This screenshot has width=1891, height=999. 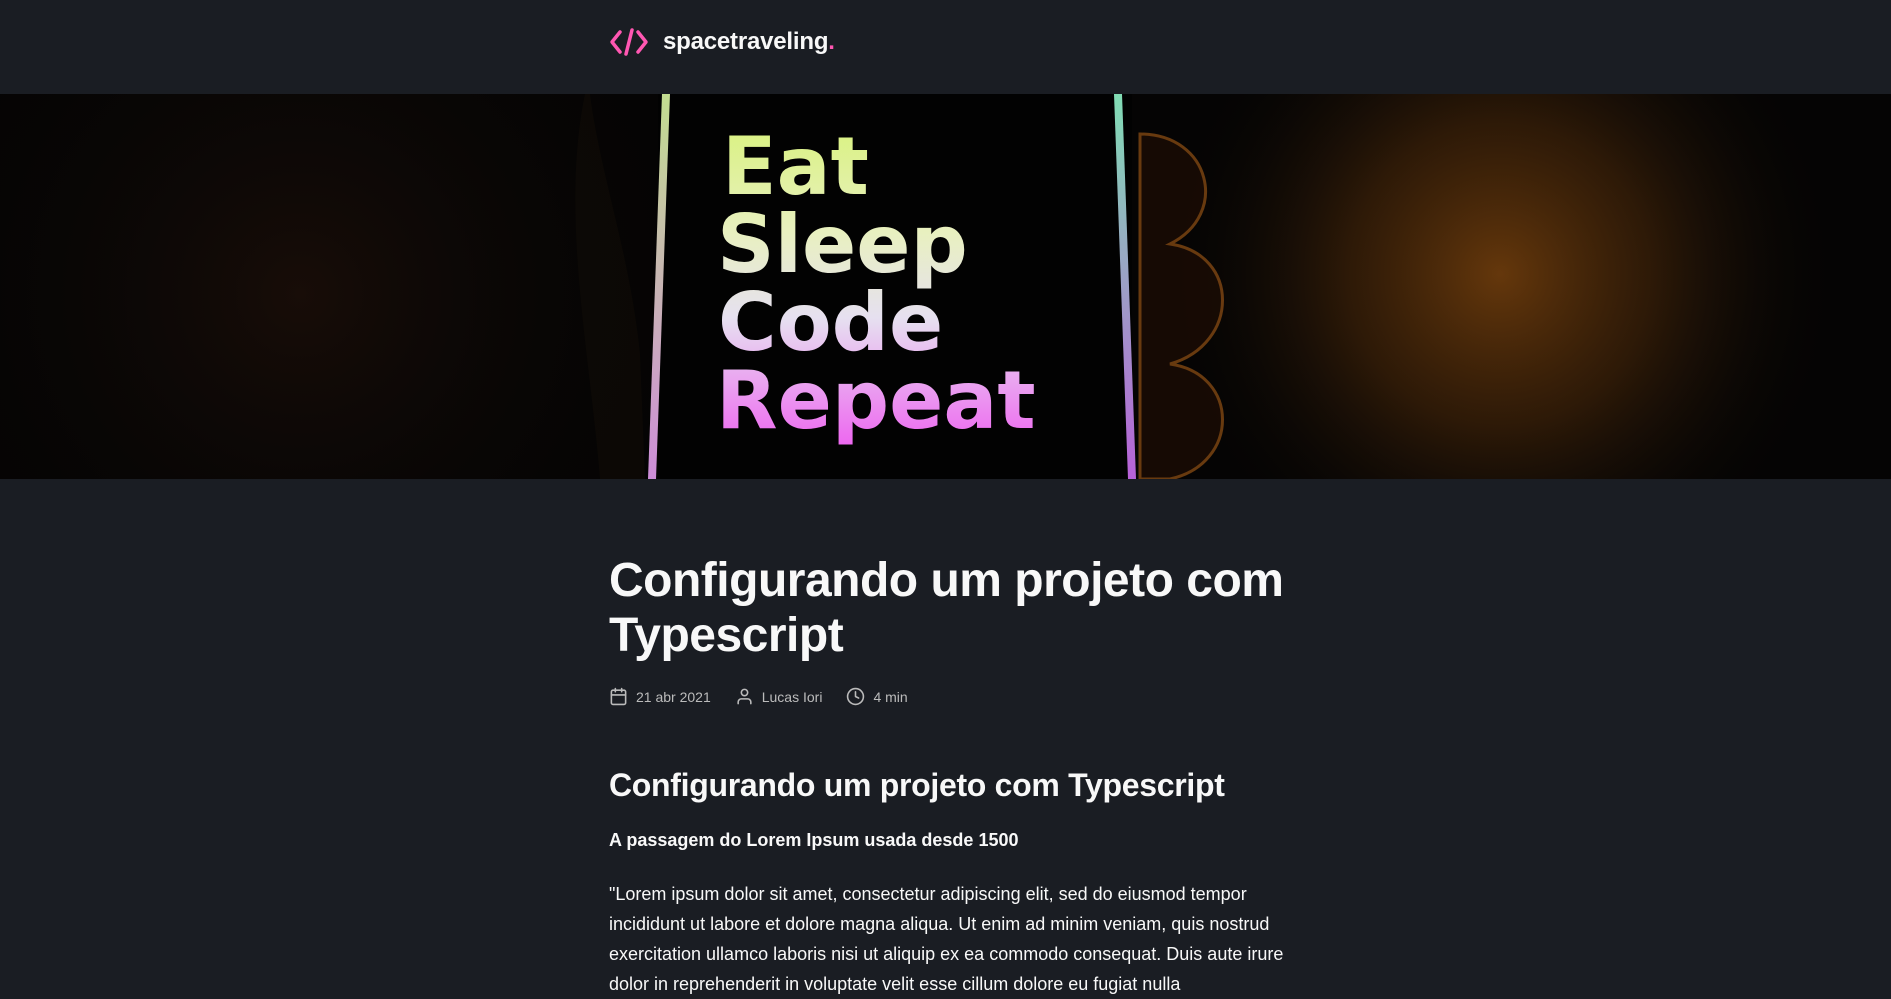 I want to click on post-title: Configurando um projeto com Typescript, so click(x=946, y=608).